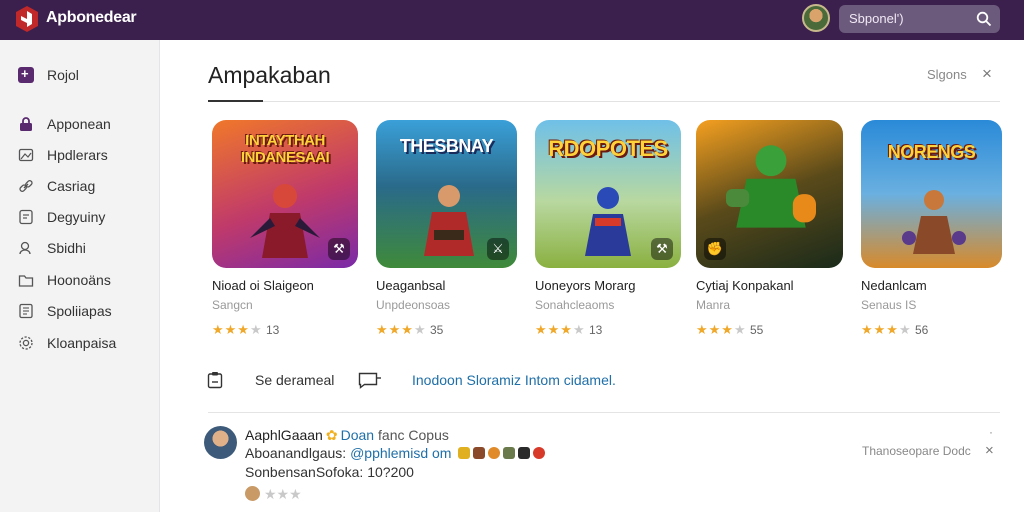 The height and width of the screenshot is (512, 1024). I want to click on game-thumbnail: NORENGS, so click(931, 194).